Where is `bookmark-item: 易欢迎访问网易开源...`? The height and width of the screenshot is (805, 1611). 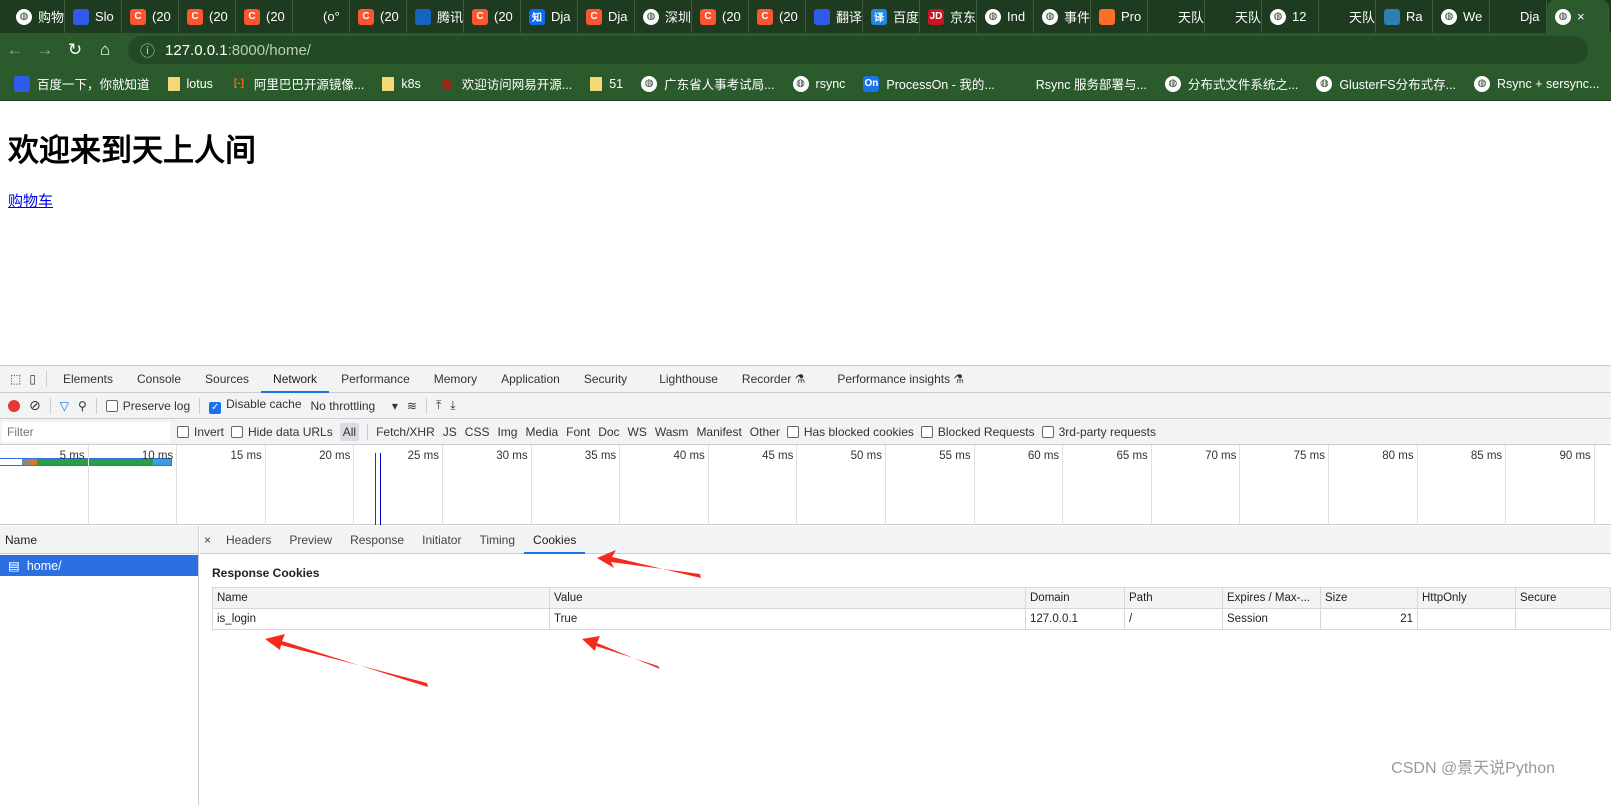 bookmark-item: 易欢迎访问网易开源... is located at coordinates (505, 83).